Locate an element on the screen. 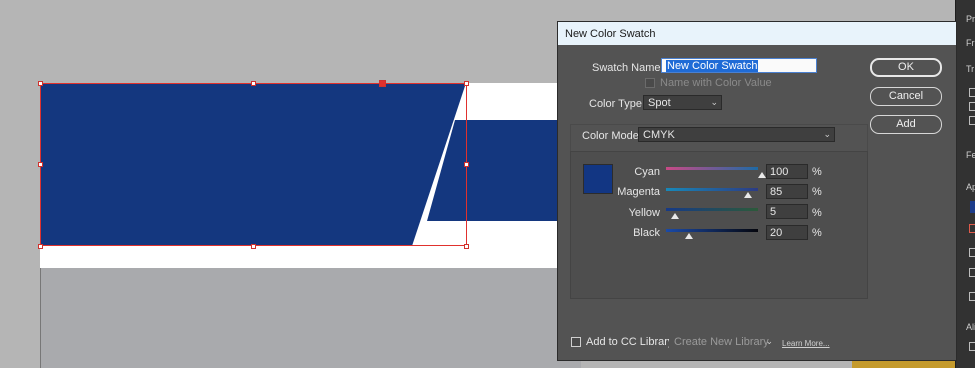 The image size is (975, 368). color-type-select: Spot ⌄ is located at coordinates (682, 102).